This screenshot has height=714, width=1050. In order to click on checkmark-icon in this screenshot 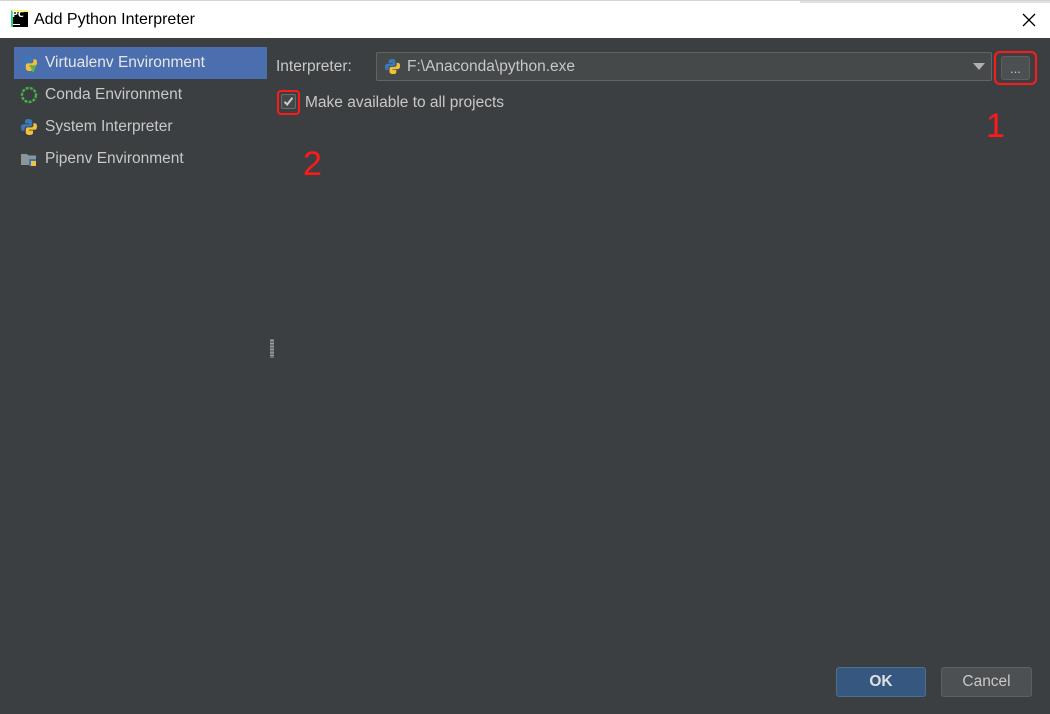, I will do `click(288, 102)`.